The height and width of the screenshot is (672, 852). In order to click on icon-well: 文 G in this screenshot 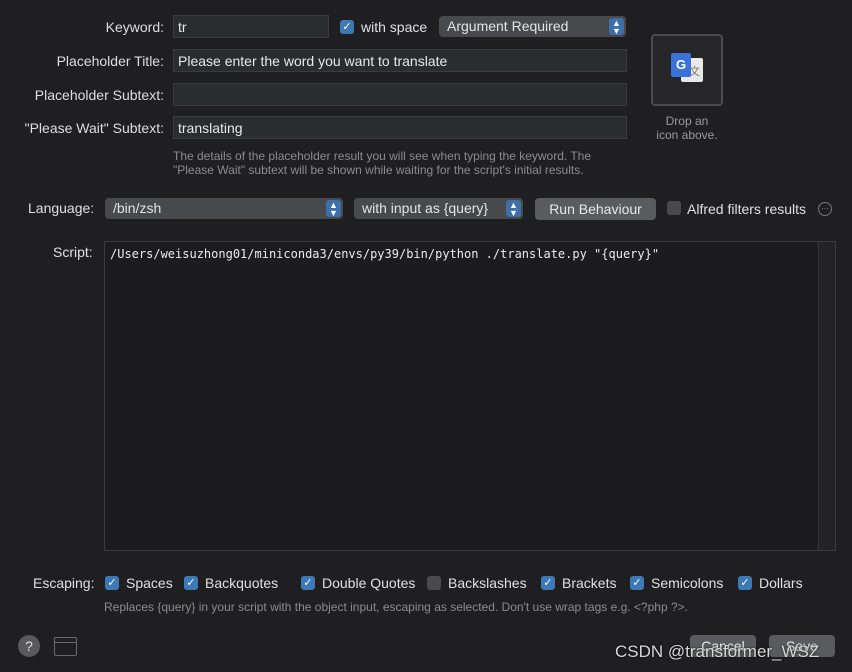, I will do `click(687, 70)`.